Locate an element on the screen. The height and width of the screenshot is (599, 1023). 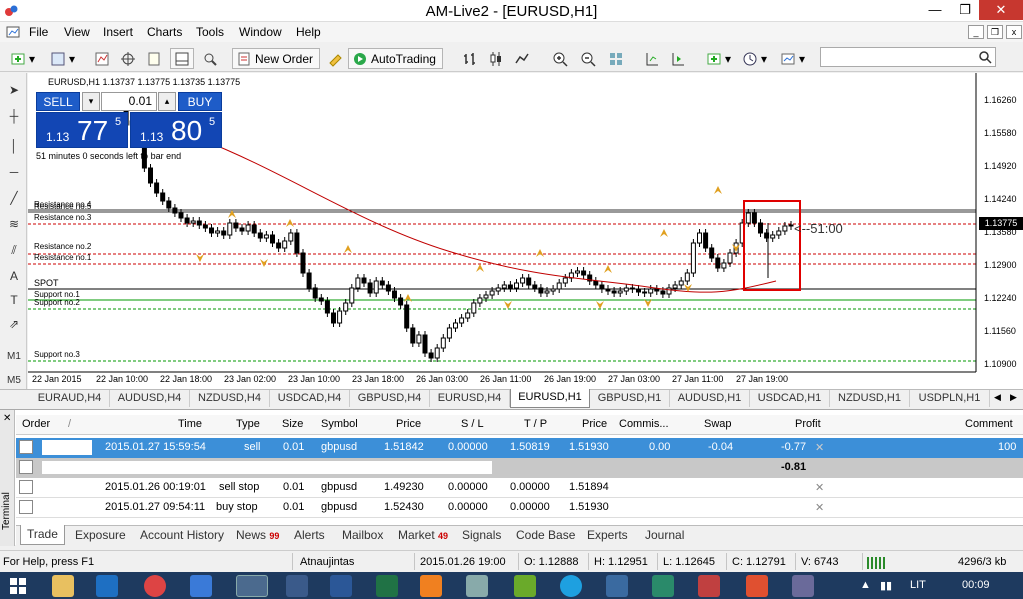
zoom-out-button is located at coordinates (588, 58).